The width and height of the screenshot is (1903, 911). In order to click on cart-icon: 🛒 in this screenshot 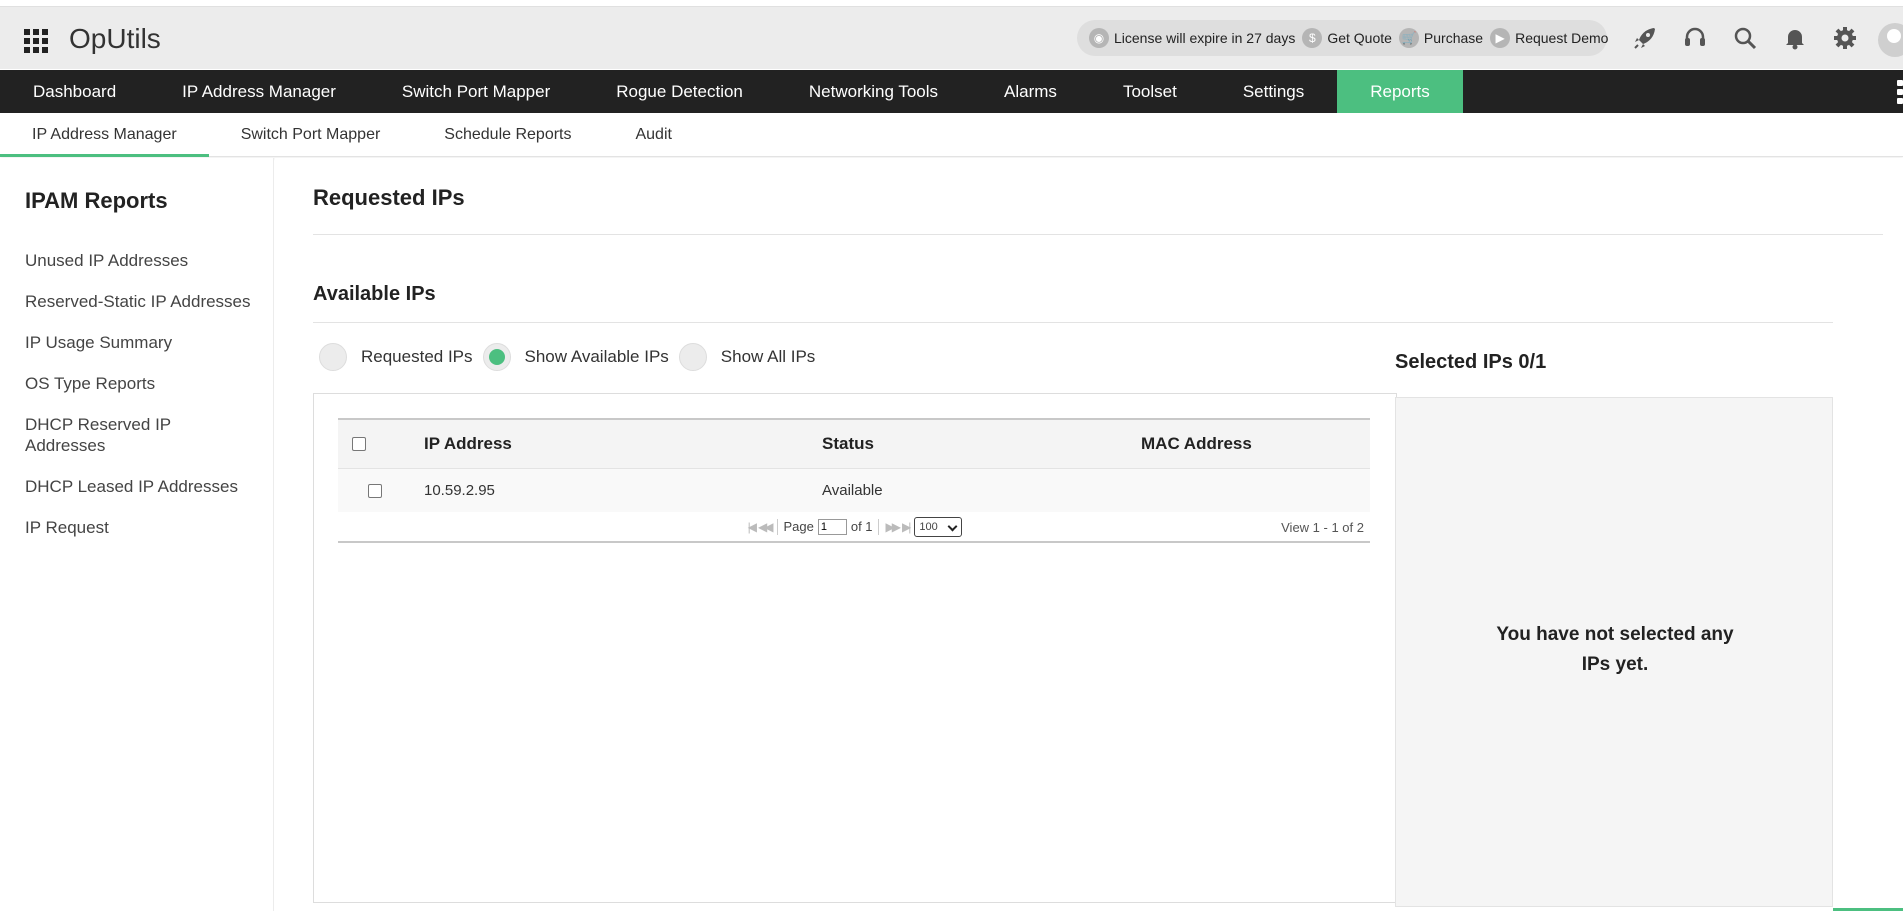, I will do `click(1408, 38)`.